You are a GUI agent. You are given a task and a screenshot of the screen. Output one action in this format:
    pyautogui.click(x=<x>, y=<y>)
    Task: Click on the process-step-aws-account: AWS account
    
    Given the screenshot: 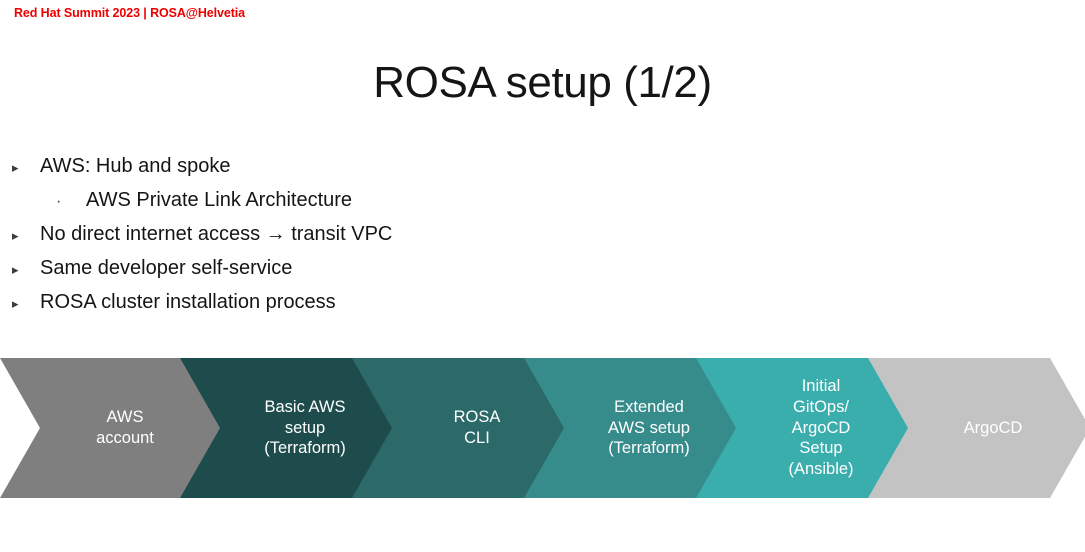 What is the action you would take?
    pyautogui.click(x=111, y=428)
    